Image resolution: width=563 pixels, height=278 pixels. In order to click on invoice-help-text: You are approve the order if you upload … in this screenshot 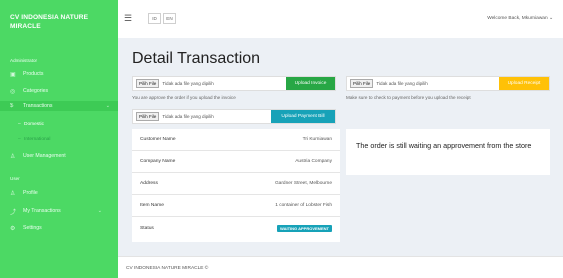, I will do `click(184, 97)`.